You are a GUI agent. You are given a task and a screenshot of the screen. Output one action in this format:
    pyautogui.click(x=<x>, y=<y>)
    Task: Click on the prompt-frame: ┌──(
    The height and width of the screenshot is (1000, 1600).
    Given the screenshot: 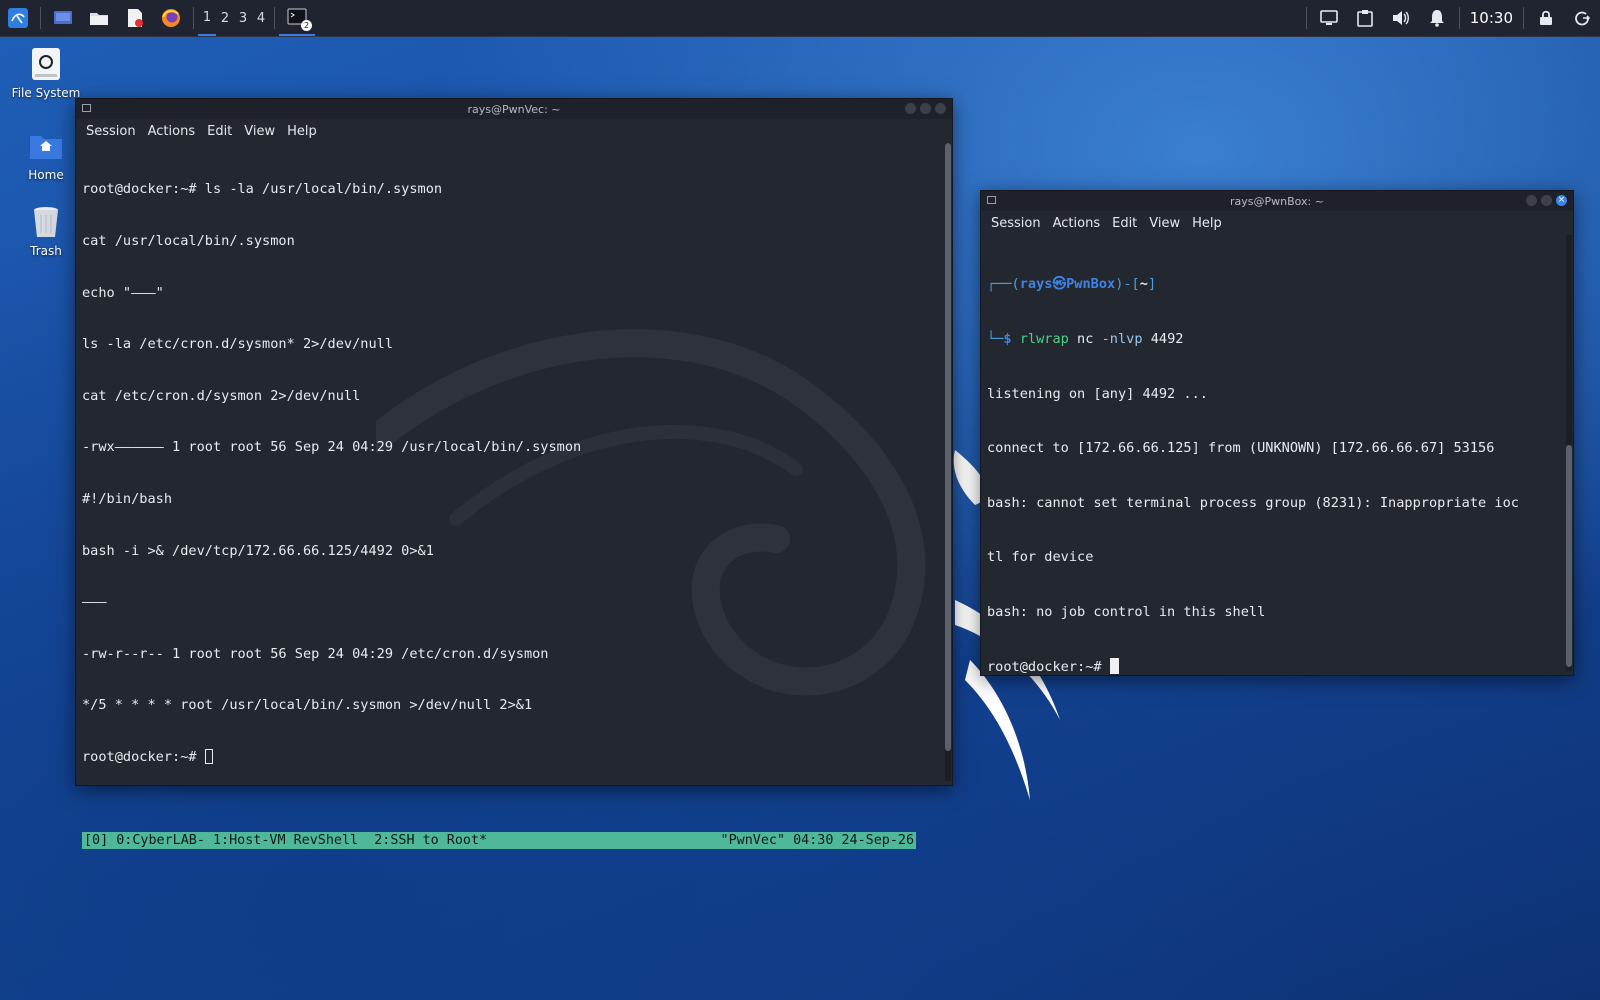 What is the action you would take?
    pyautogui.click(x=1003, y=284)
    